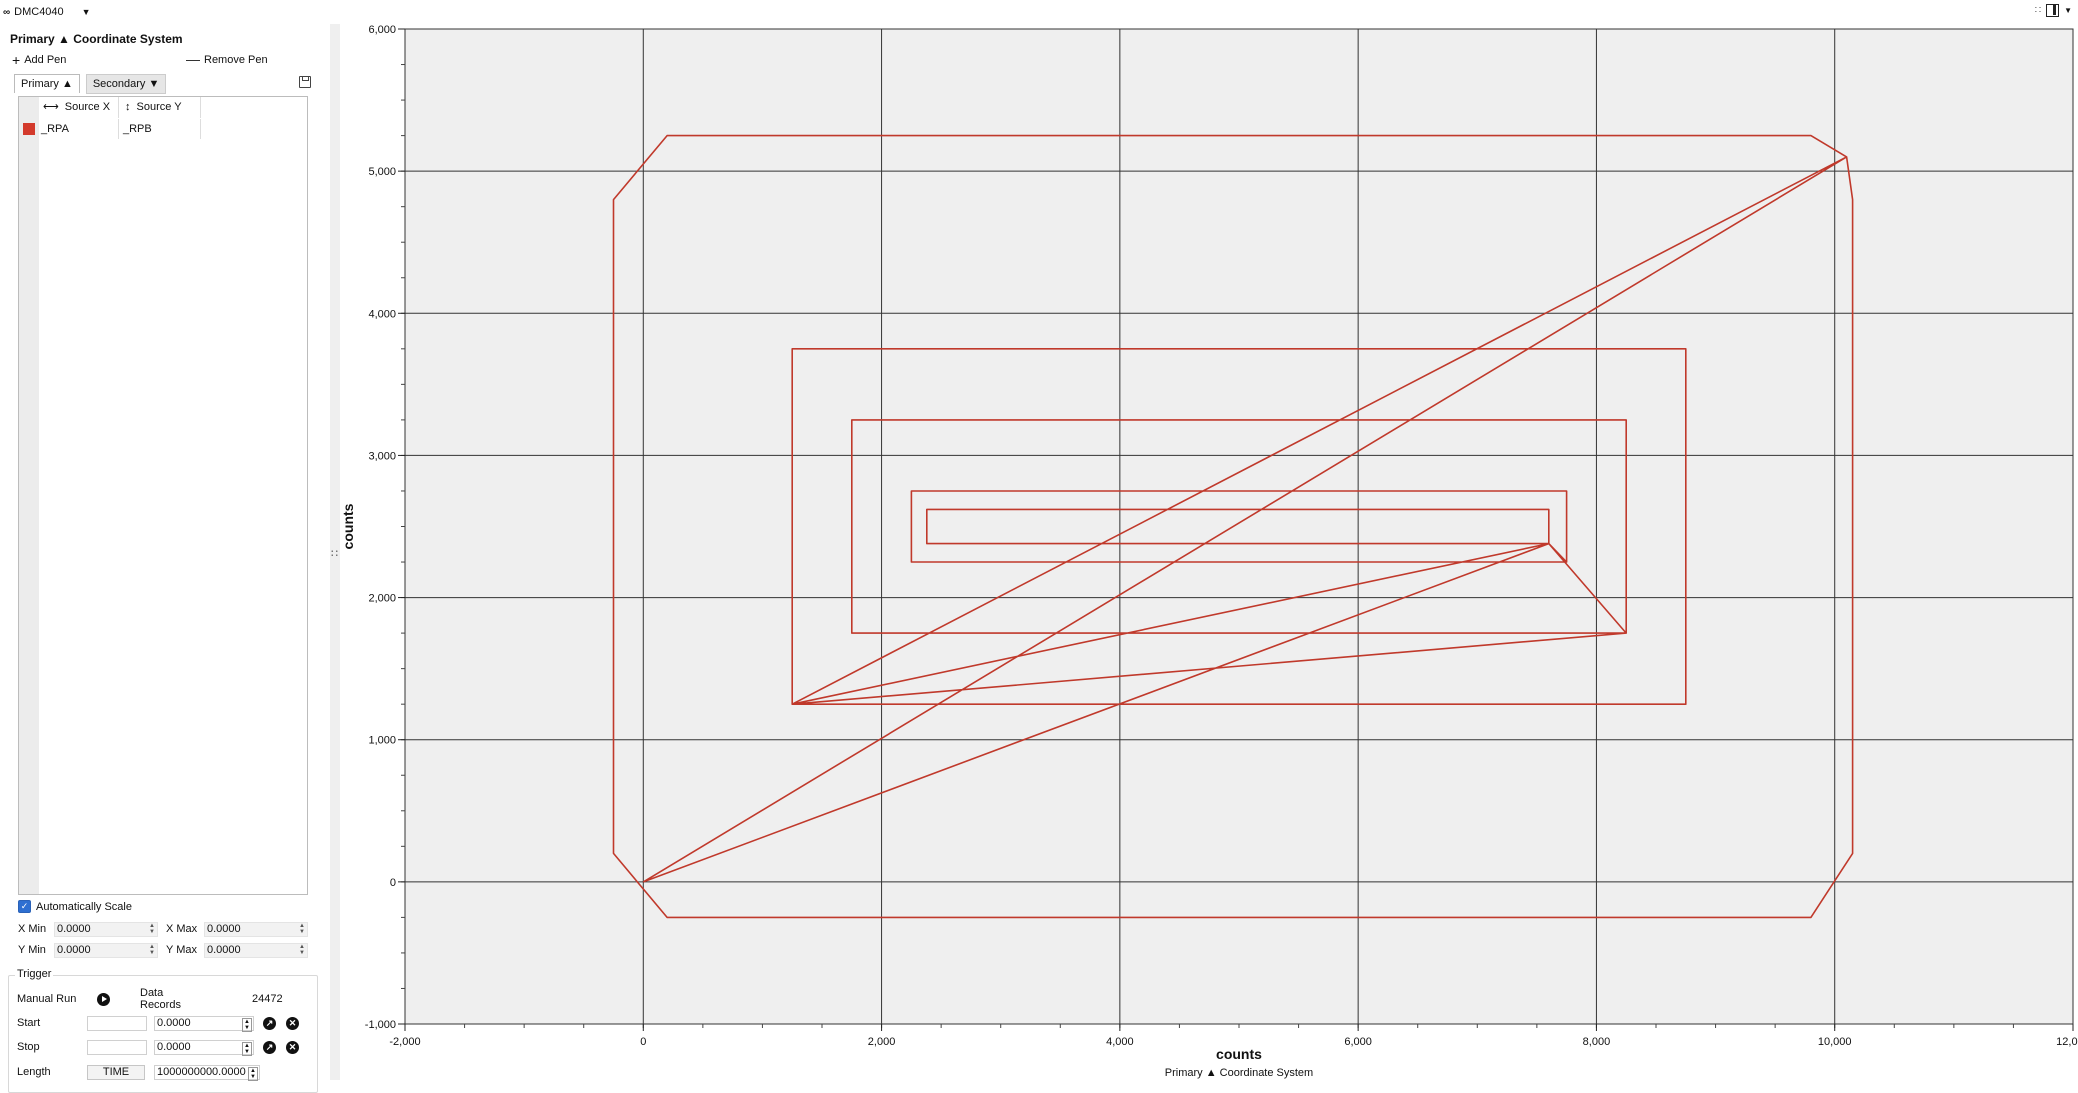  What do you see at coordinates (160, 129) in the screenshot?
I see `pen-source-y: _RPB` at bounding box center [160, 129].